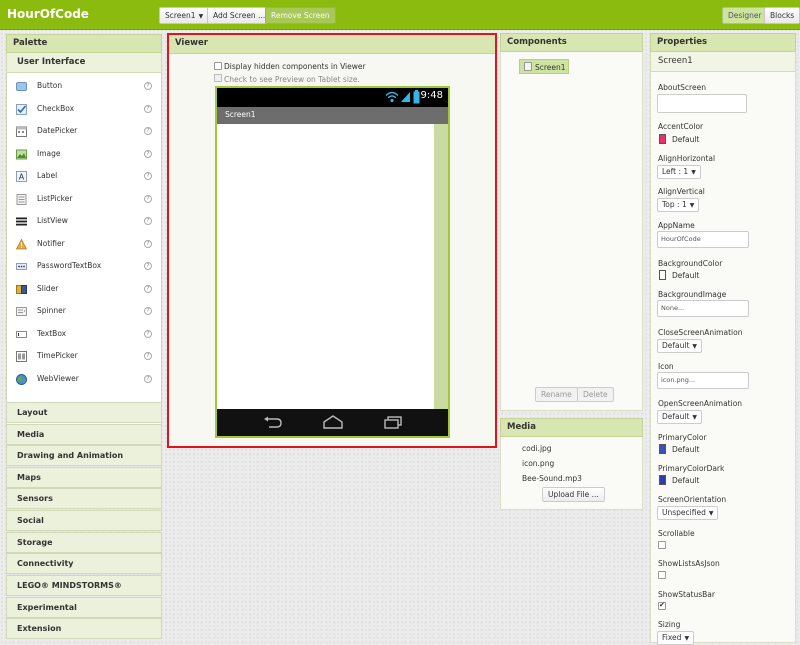 The width and height of the screenshot is (800, 645). What do you see at coordinates (662, 139) in the screenshot?
I see `accent-color-swatch` at bounding box center [662, 139].